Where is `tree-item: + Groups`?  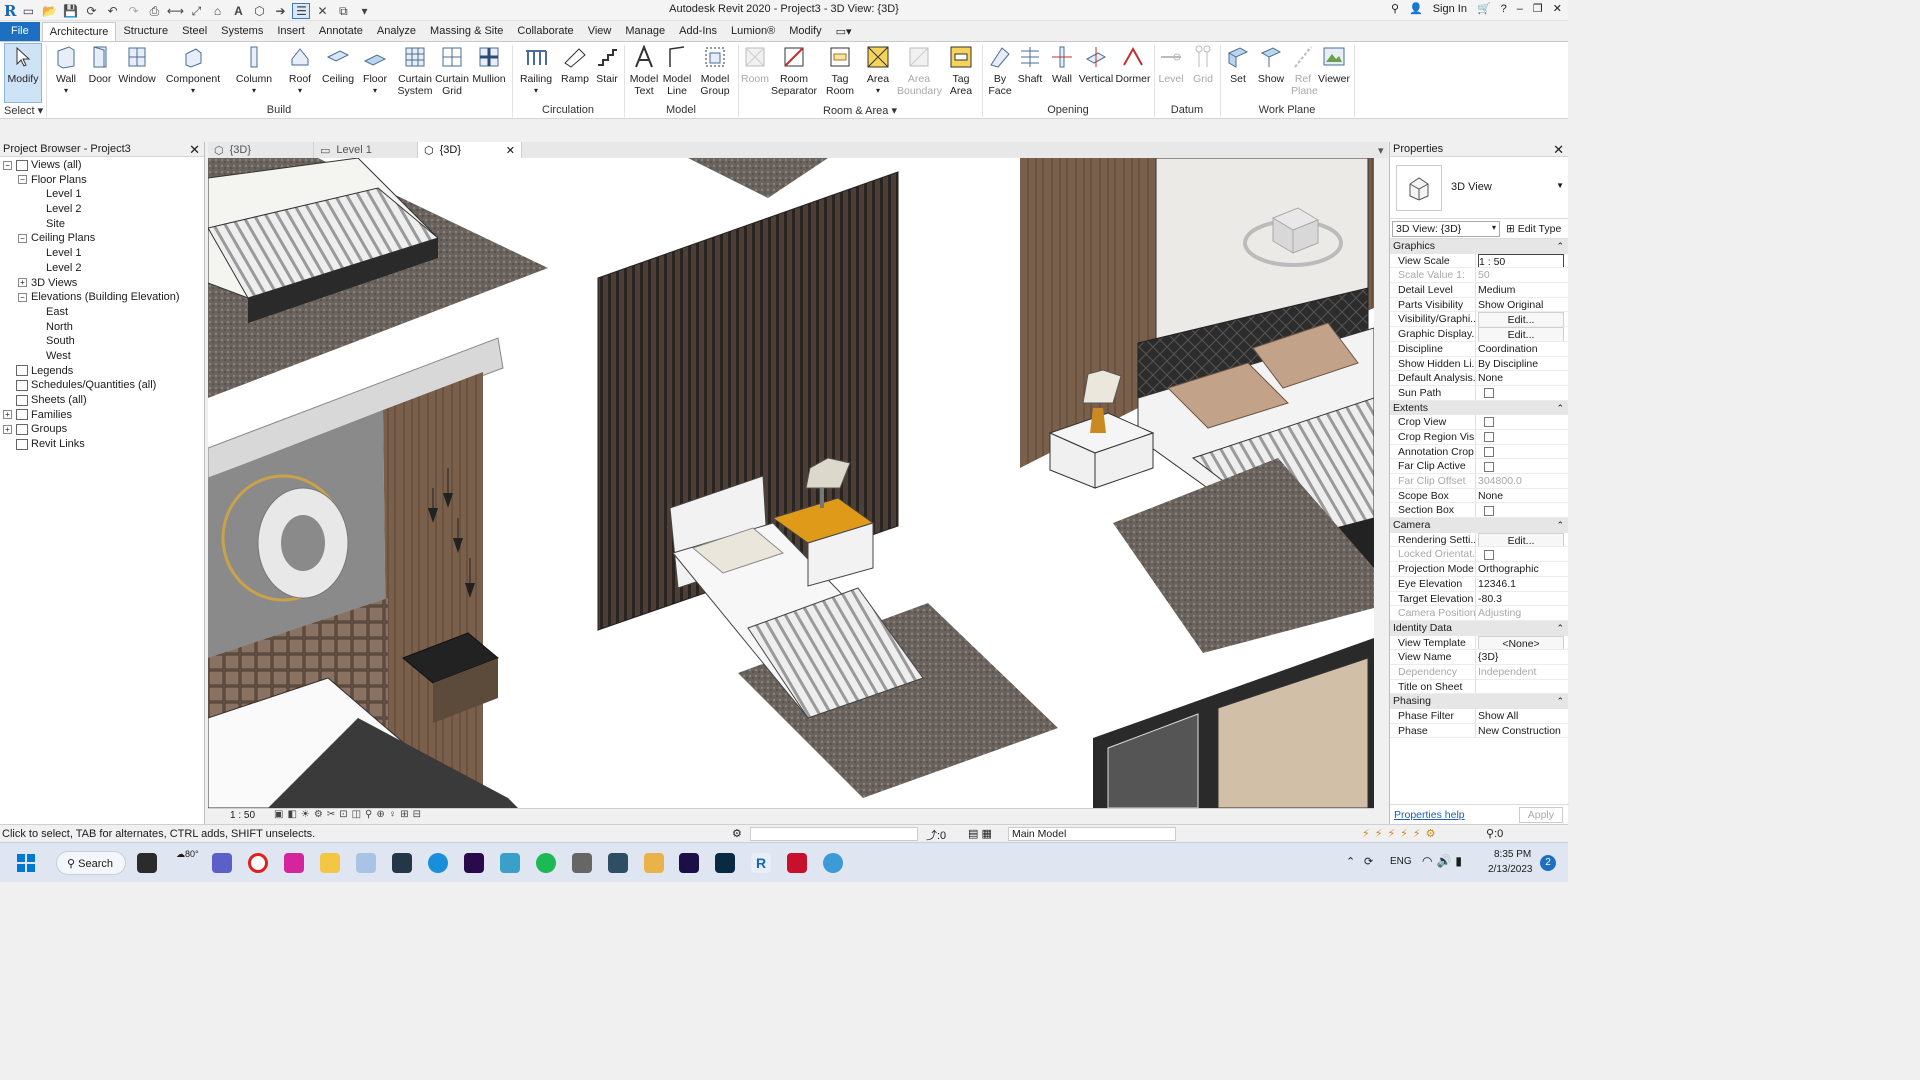 tree-item: + Groups is located at coordinates (102, 429).